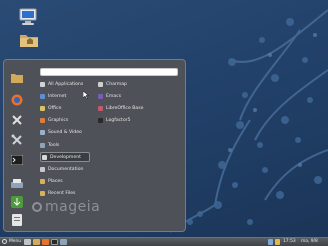 The width and height of the screenshot is (328, 246). What do you see at coordinates (36, 242) in the screenshot?
I see `panel-file-manager-icon` at bounding box center [36, 242].